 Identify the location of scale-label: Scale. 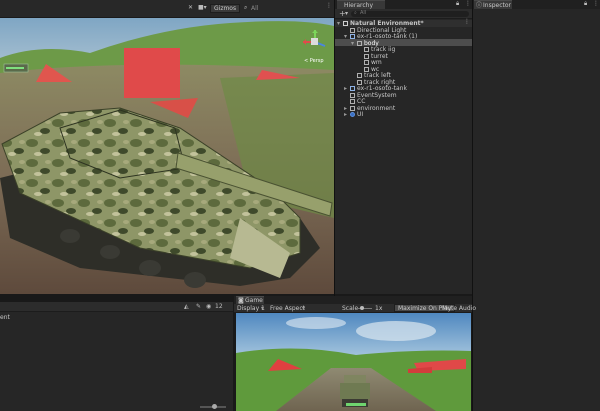
(350, 308).